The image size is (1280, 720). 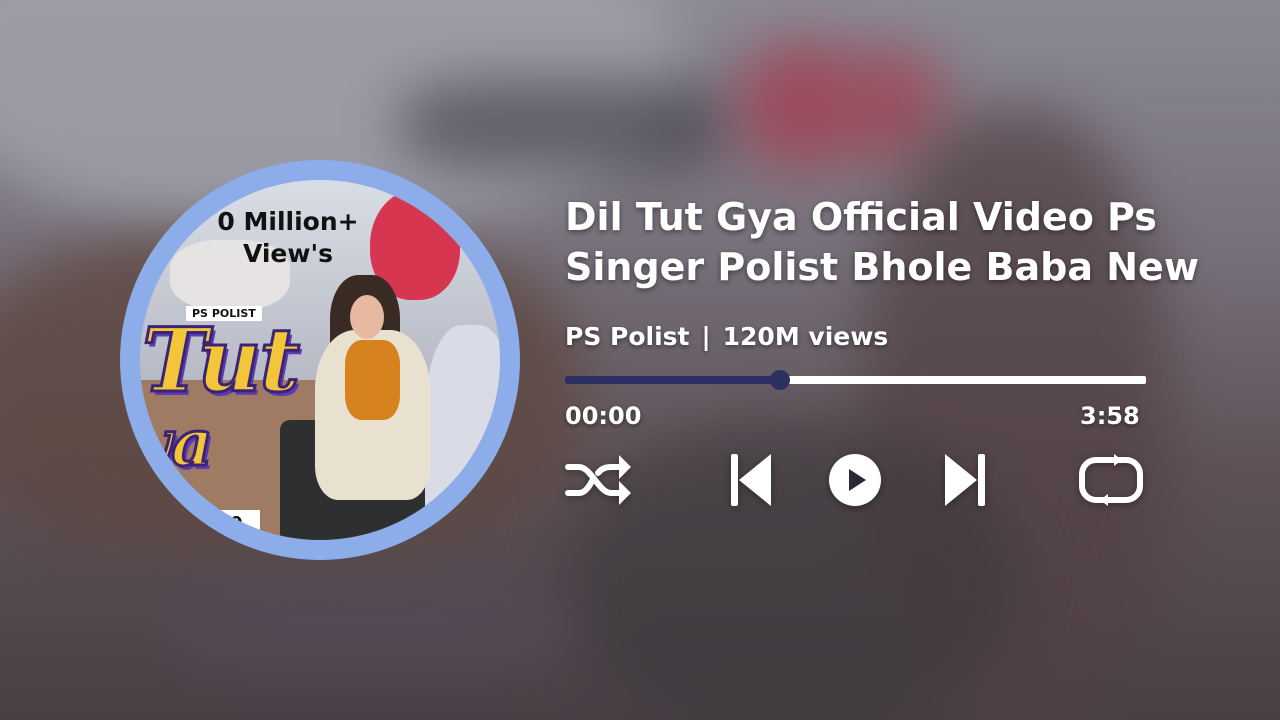 I want to click on previous-button, so click(x=750, y=480).